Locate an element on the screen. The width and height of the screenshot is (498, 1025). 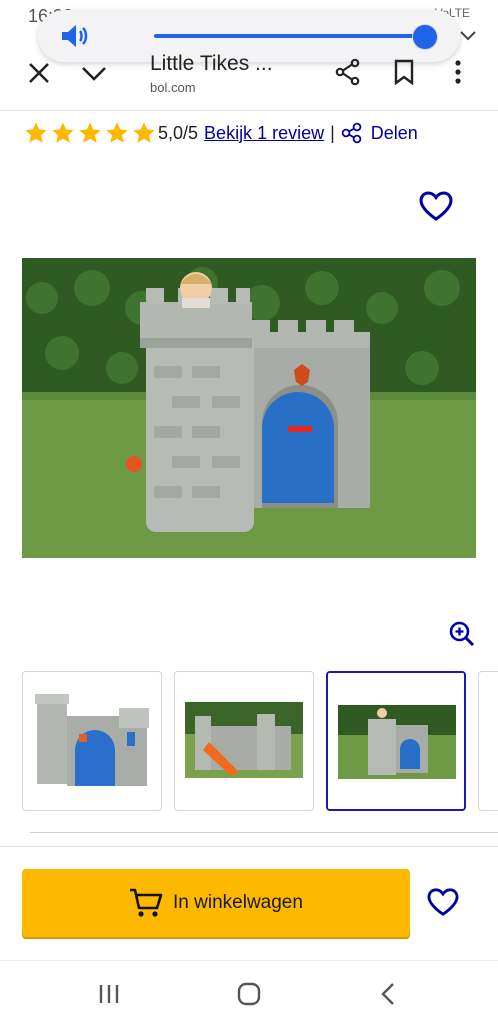
recent-apps-icon is located at coordinates (109, 994).